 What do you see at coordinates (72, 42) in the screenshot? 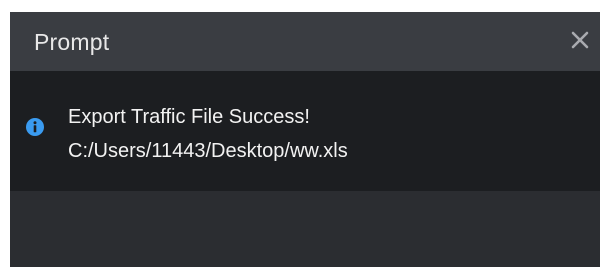
I see `dialog-title: Prompt` at bounding box center [72, 42].